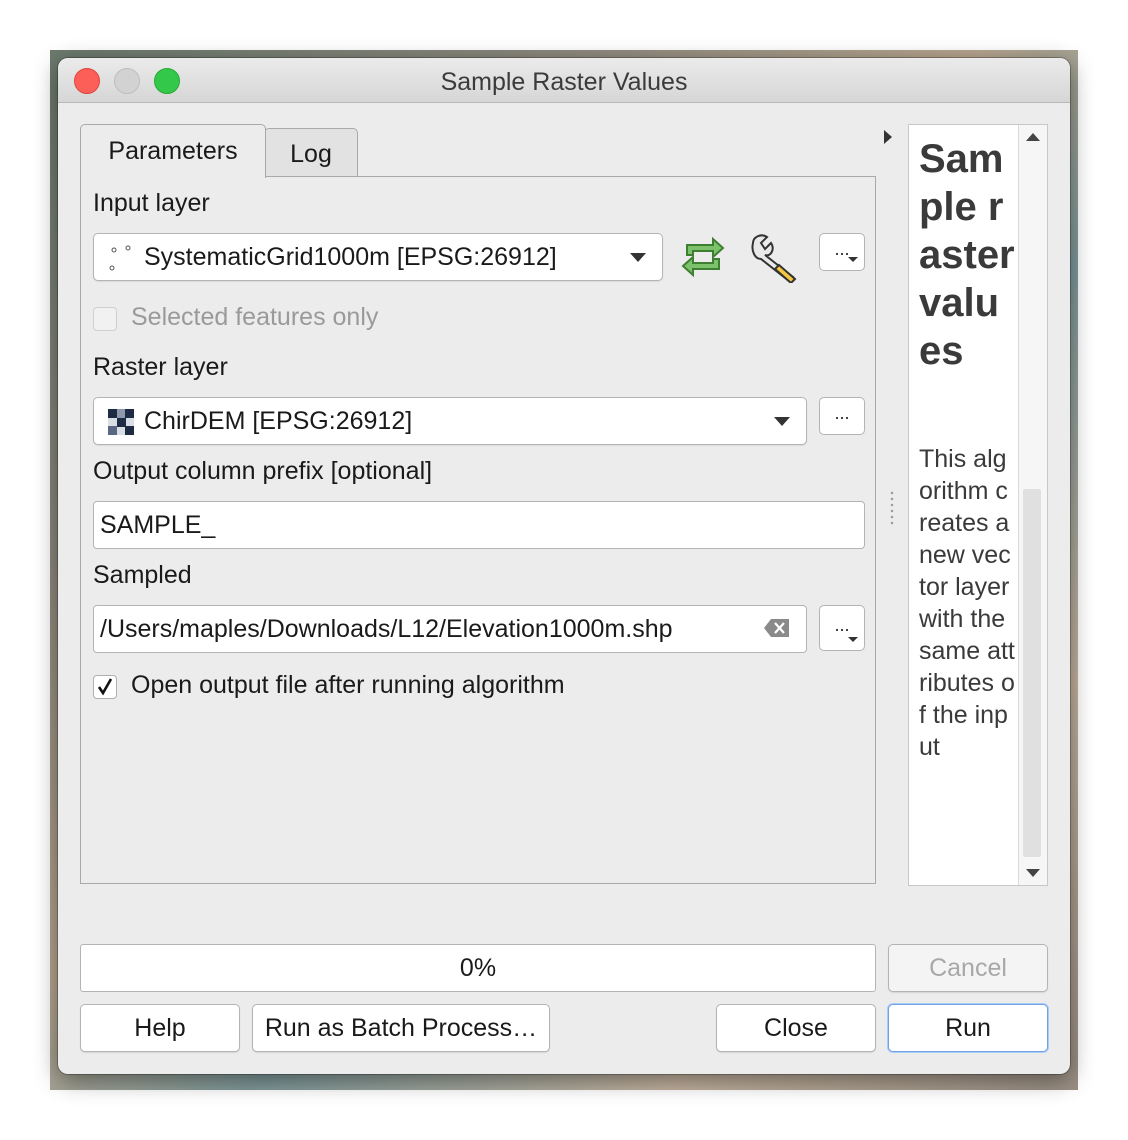  Describe the element at coordinates (777, 628) in the screenshot. I see `clear-icon` at that location.